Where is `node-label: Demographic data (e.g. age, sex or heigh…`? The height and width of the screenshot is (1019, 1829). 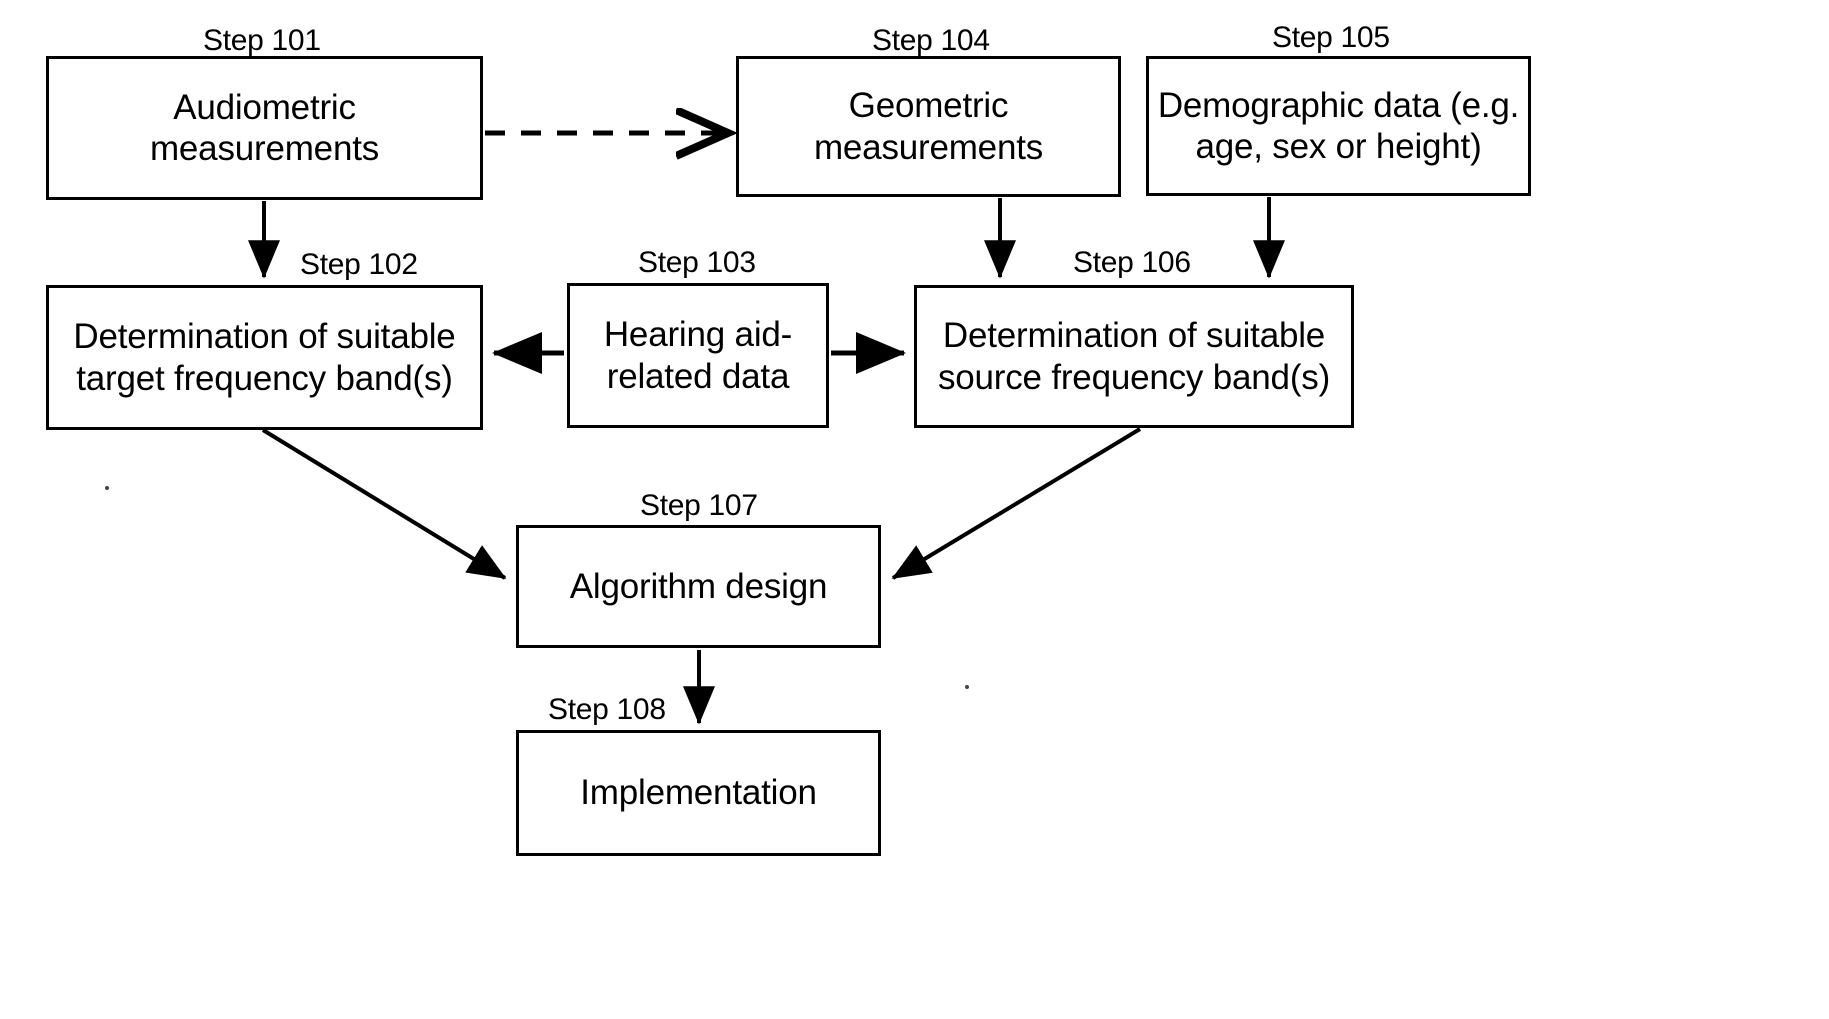 node-label: Demographic data (e.g. age, sex or heigh… is located at coordinates (1338, 125).